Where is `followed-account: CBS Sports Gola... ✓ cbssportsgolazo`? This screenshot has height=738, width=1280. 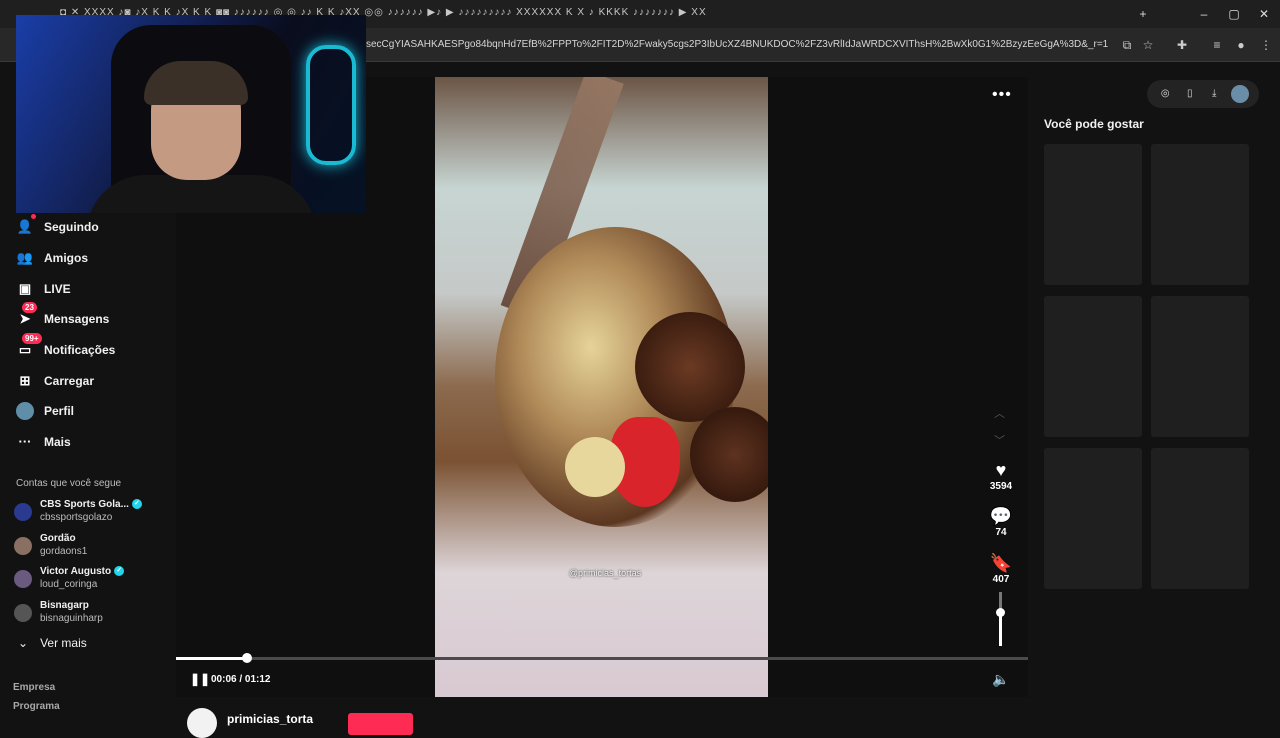 followed-account: CBS Sports Gola... ✓ cbssportsgolazo is located at coordinates (89, 513).